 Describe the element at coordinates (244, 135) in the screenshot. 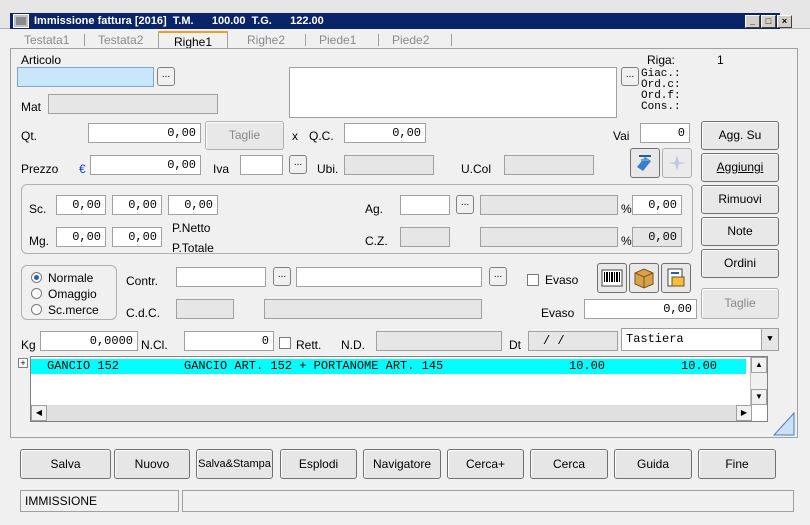

I see `taglie-button: Taglie` at that location.